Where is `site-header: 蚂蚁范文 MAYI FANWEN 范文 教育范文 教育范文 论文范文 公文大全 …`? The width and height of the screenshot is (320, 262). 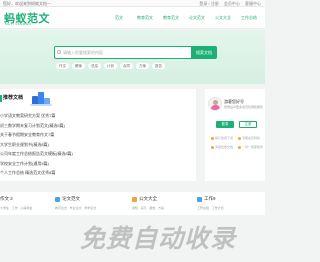
site-header: 蚂蚁范文 MAYI FANWEN 范文 教育范文 教育范文 论文范文 公文大全 … is located at coordinates (132, 18).